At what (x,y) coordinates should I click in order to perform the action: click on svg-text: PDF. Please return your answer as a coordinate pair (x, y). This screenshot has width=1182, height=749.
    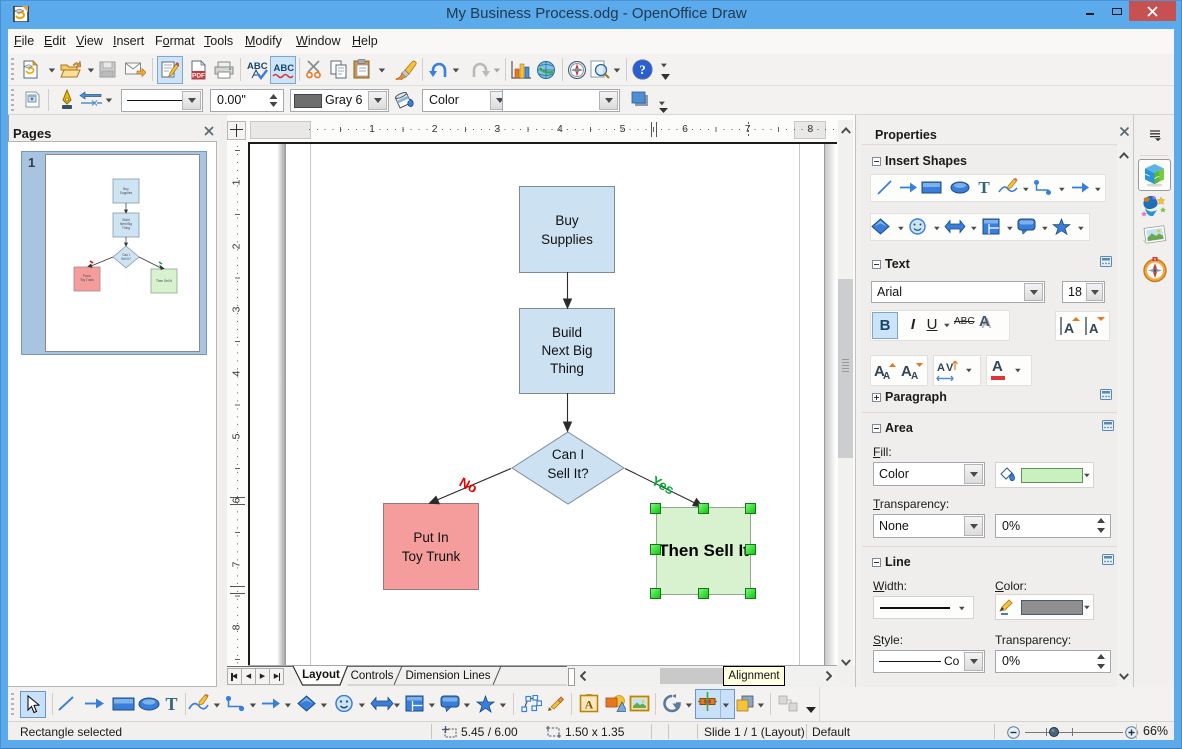
    Looking at the image, I should click on (198, 76).